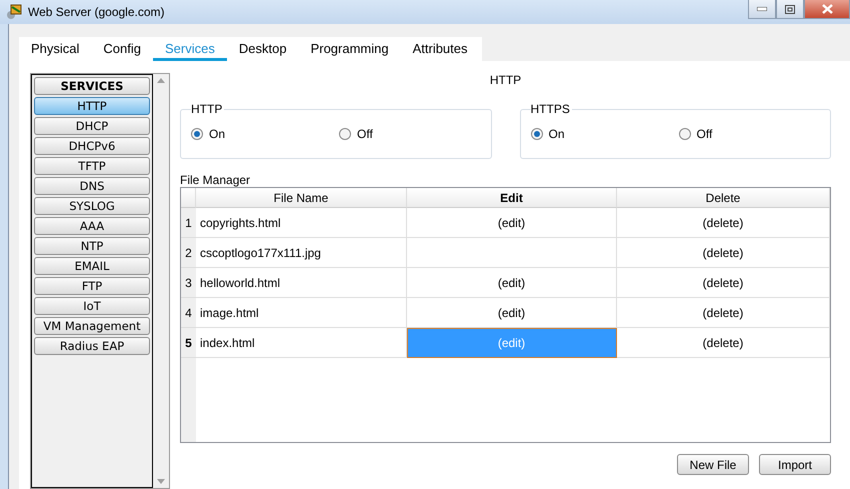  What do you see at coordinates (512, 198) in the screenshot?
I see `column-header: Edit` at bounding box center [512, 198].